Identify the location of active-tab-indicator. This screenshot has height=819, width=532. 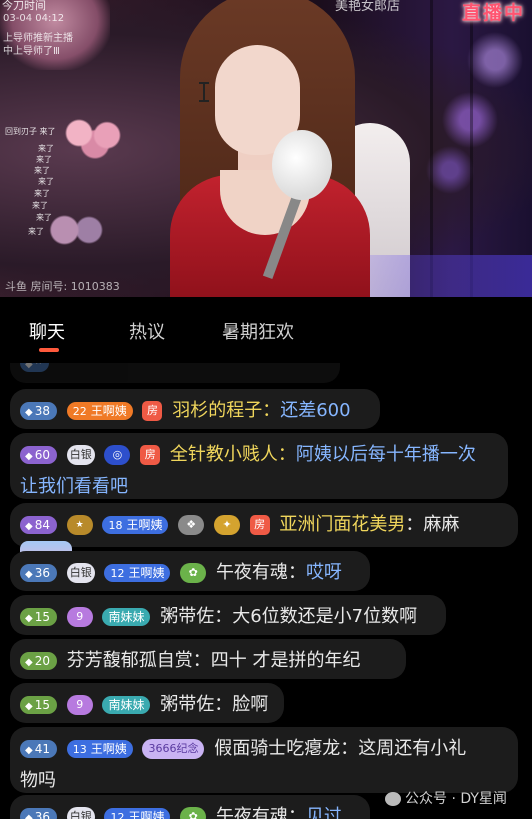
(49, 350).